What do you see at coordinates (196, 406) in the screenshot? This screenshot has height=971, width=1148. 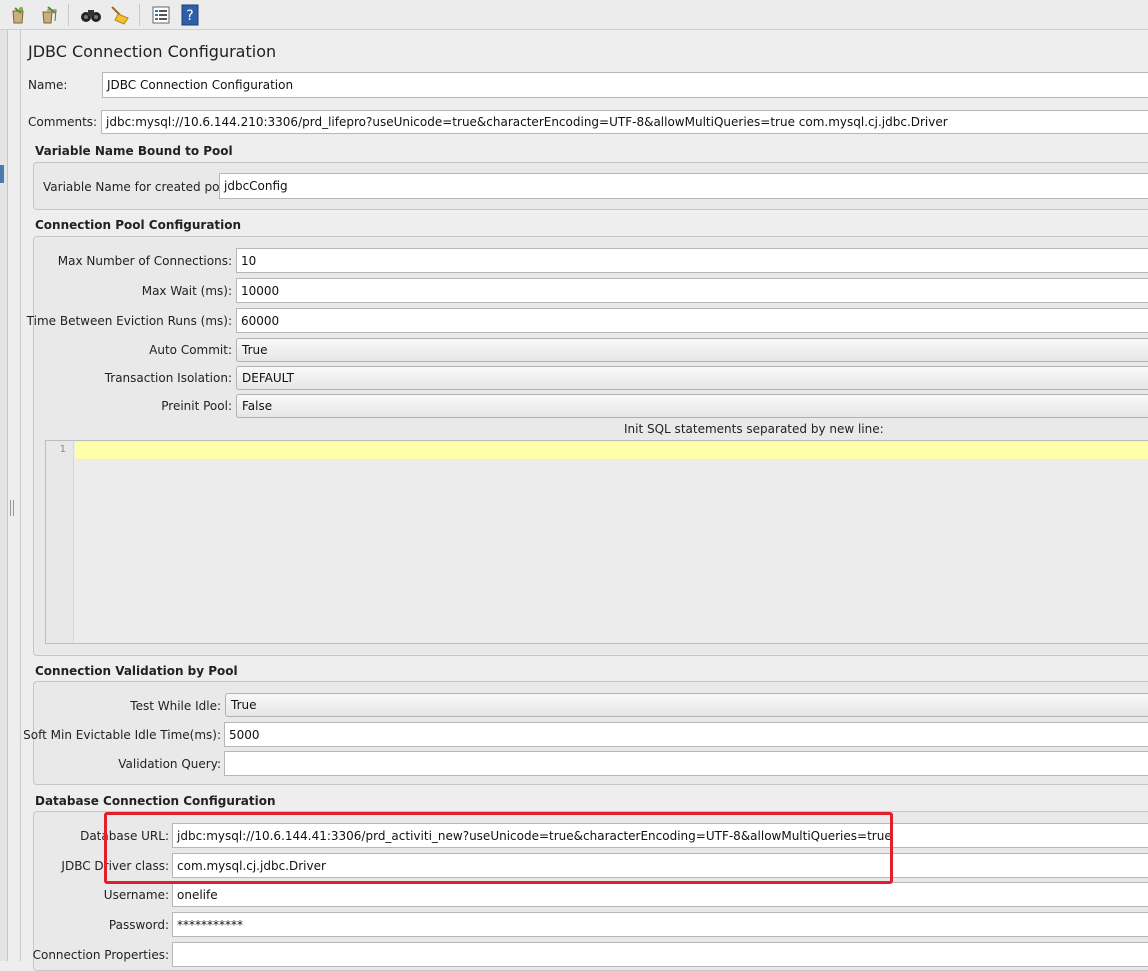 I see `preinit-label: Preinit Pool:` at bounding box center [196, 406].